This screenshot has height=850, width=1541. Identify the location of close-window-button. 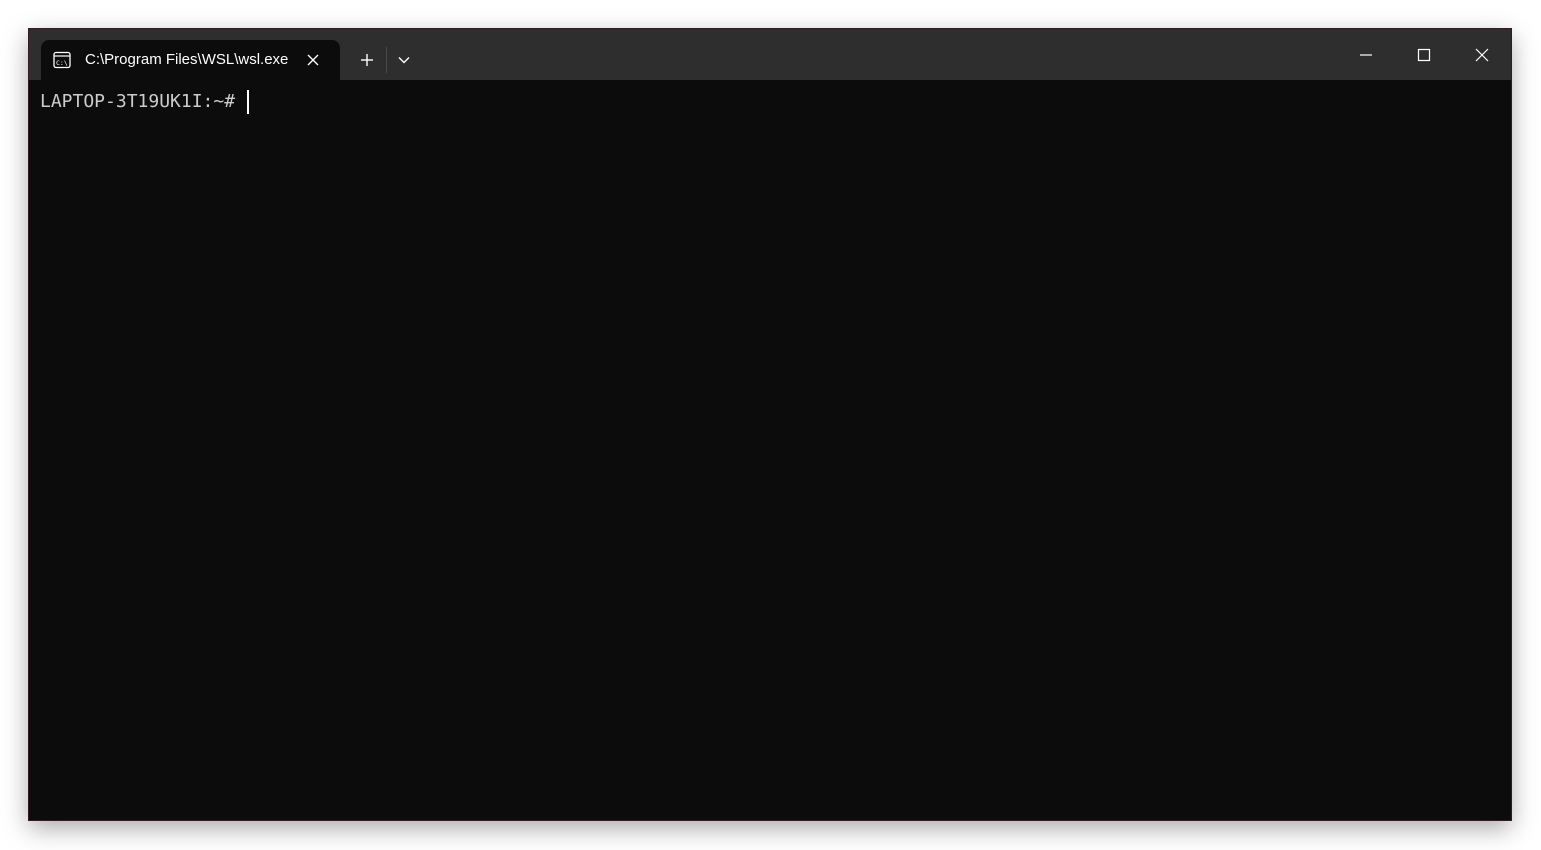
(1482, 54).